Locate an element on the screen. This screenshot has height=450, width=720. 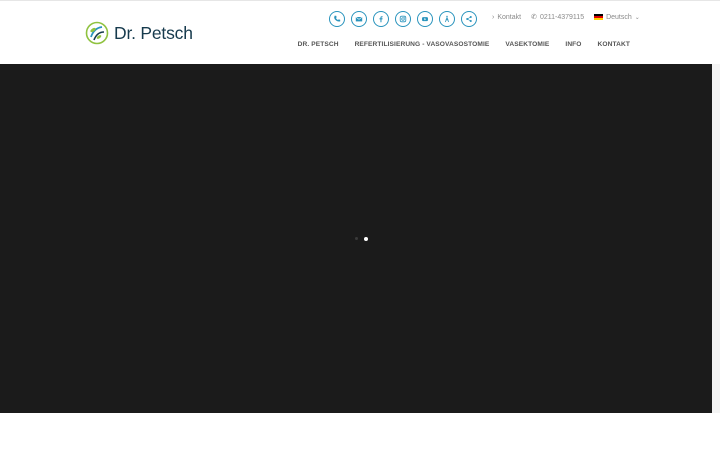
logo-text: Dr. Petsch is located at coordinates (153, 32).